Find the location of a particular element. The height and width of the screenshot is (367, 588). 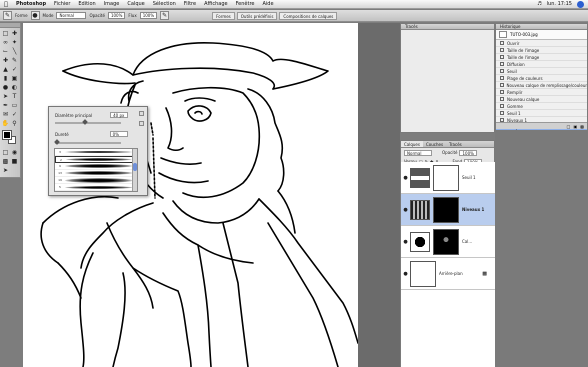

layer-row-selected: ● Niveaux 1 is located at coordinates (448, 210).